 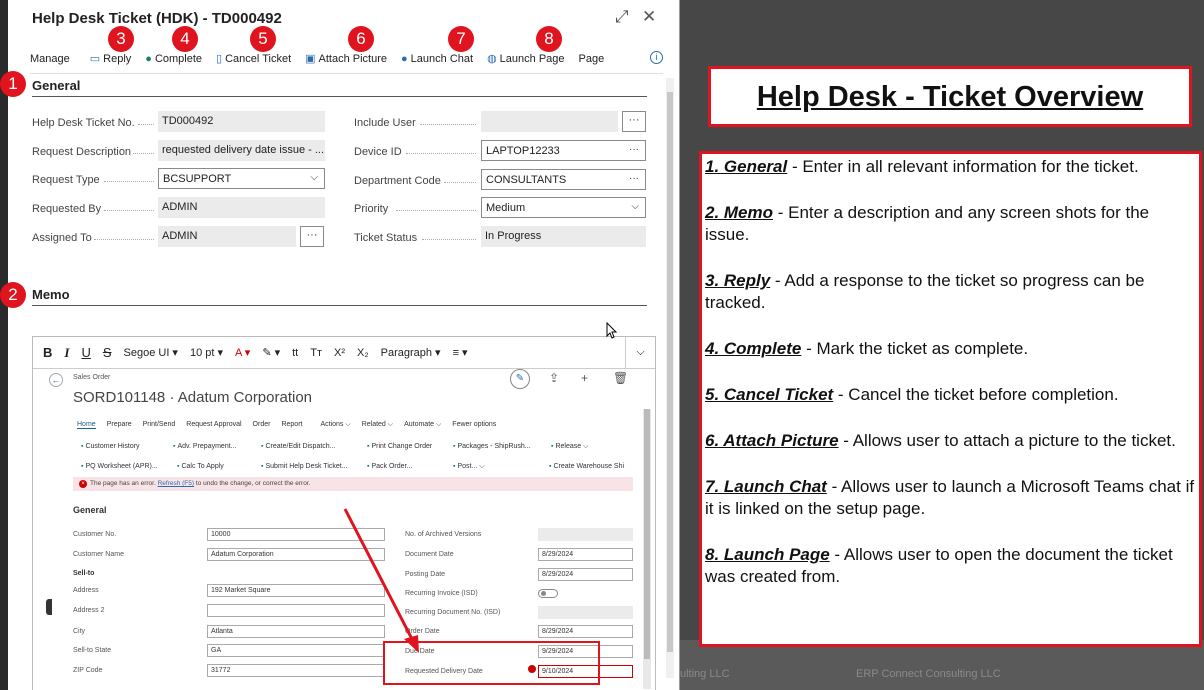 I want to click on step-badge-7: 7, so click(x=461, y=39).